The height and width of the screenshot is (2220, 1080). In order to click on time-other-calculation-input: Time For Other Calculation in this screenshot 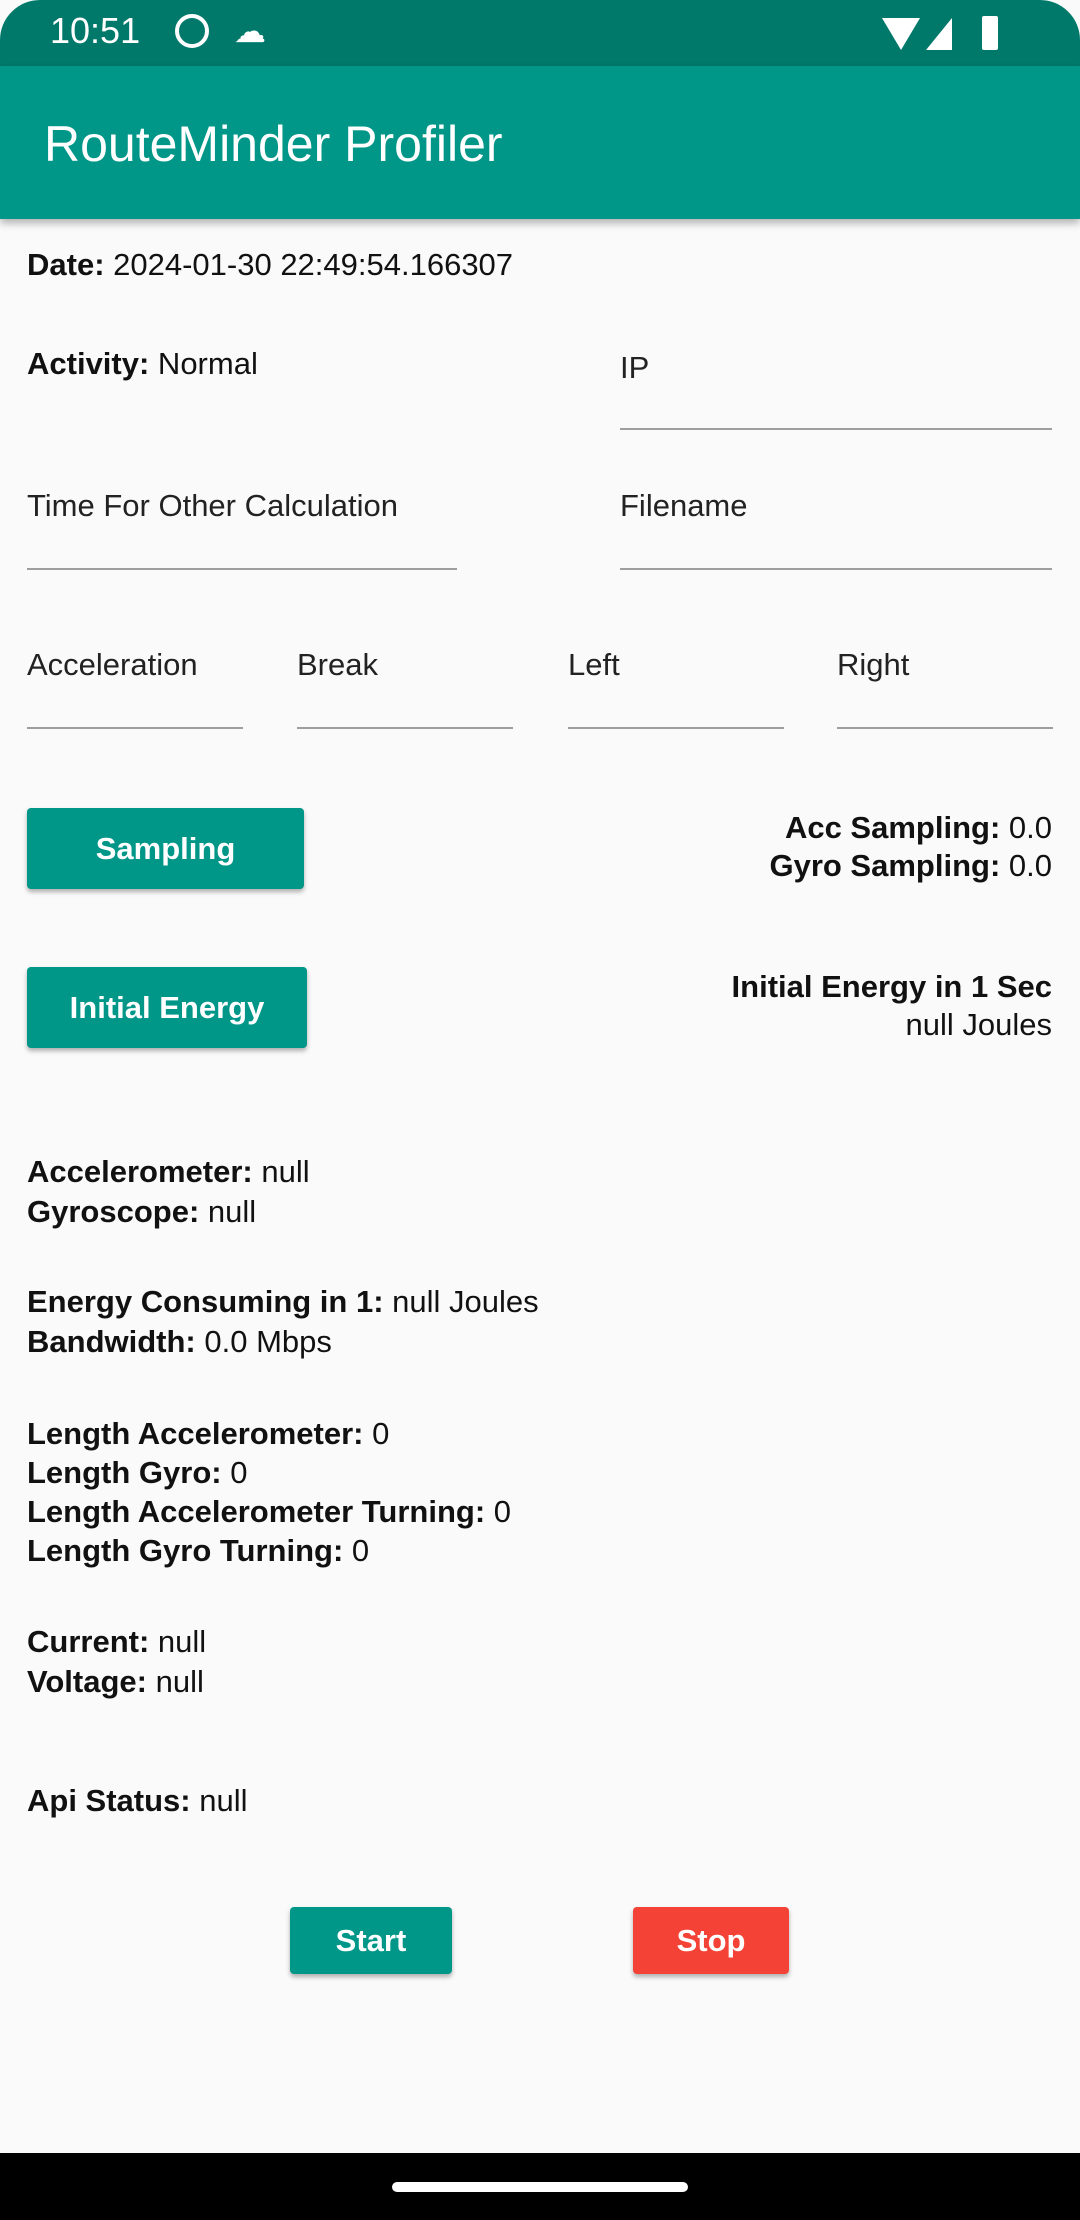, I will do `click(242, 528)`.